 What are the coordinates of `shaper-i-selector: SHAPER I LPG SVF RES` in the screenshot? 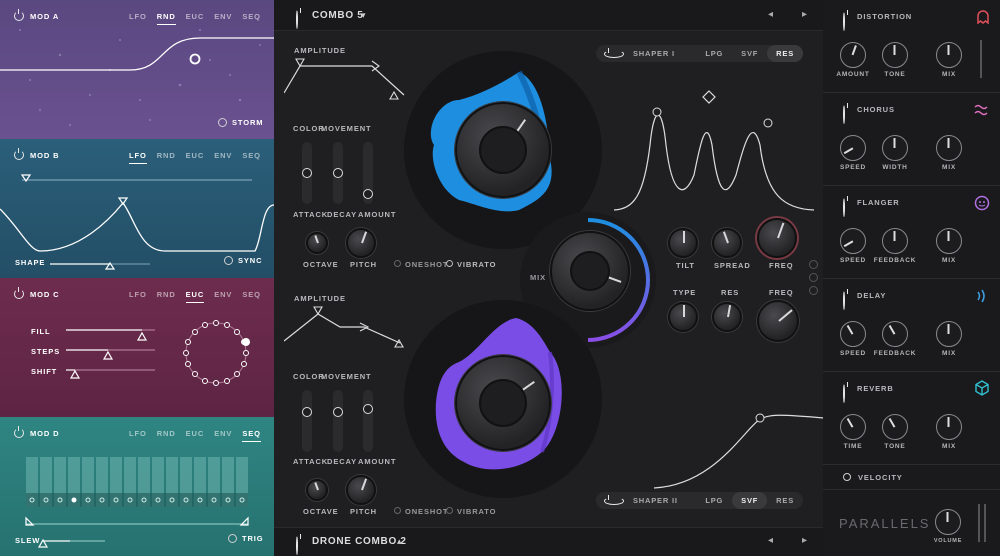 It's located at (699, 53).